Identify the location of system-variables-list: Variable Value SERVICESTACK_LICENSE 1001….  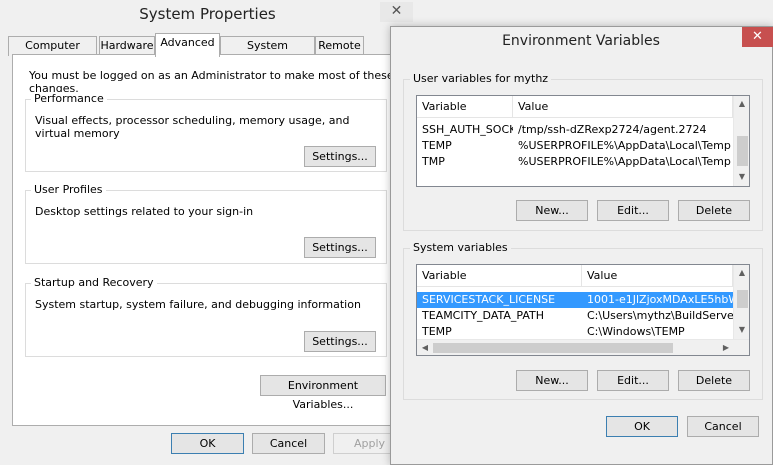
(583, 310).